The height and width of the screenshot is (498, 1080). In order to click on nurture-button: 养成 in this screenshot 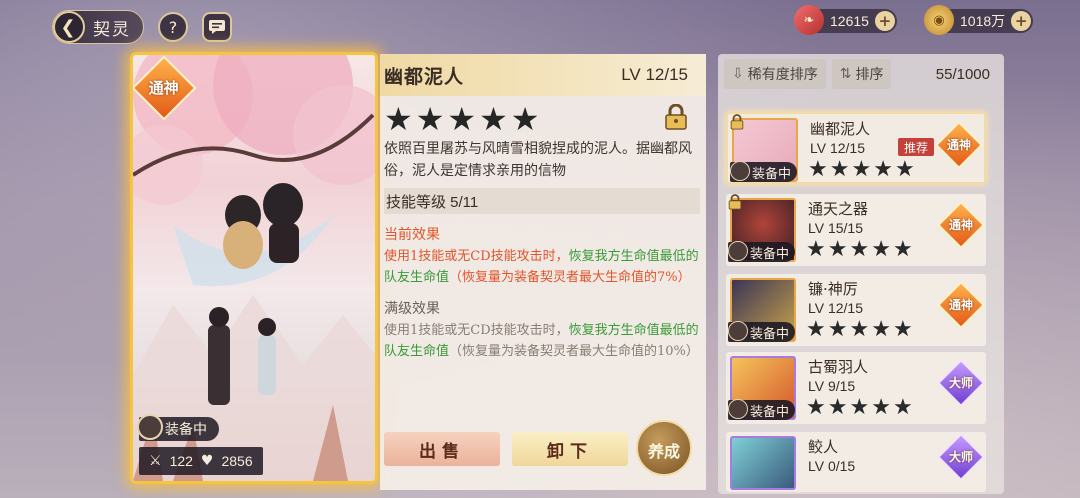, I will do `click(664, 448)`.